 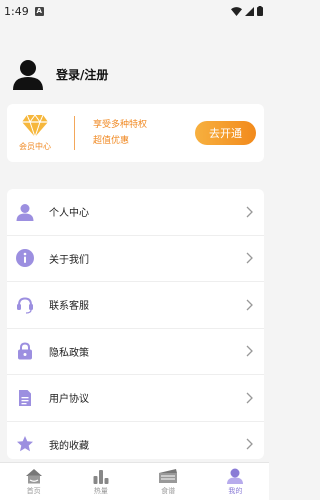 I want to click on wifi-icon, so click(x=236, y=11).